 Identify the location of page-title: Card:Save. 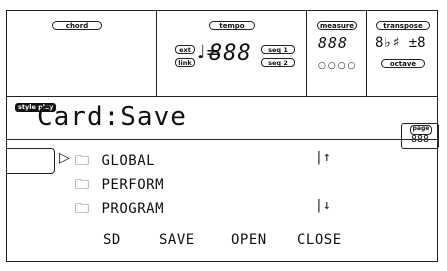
(112, 117).